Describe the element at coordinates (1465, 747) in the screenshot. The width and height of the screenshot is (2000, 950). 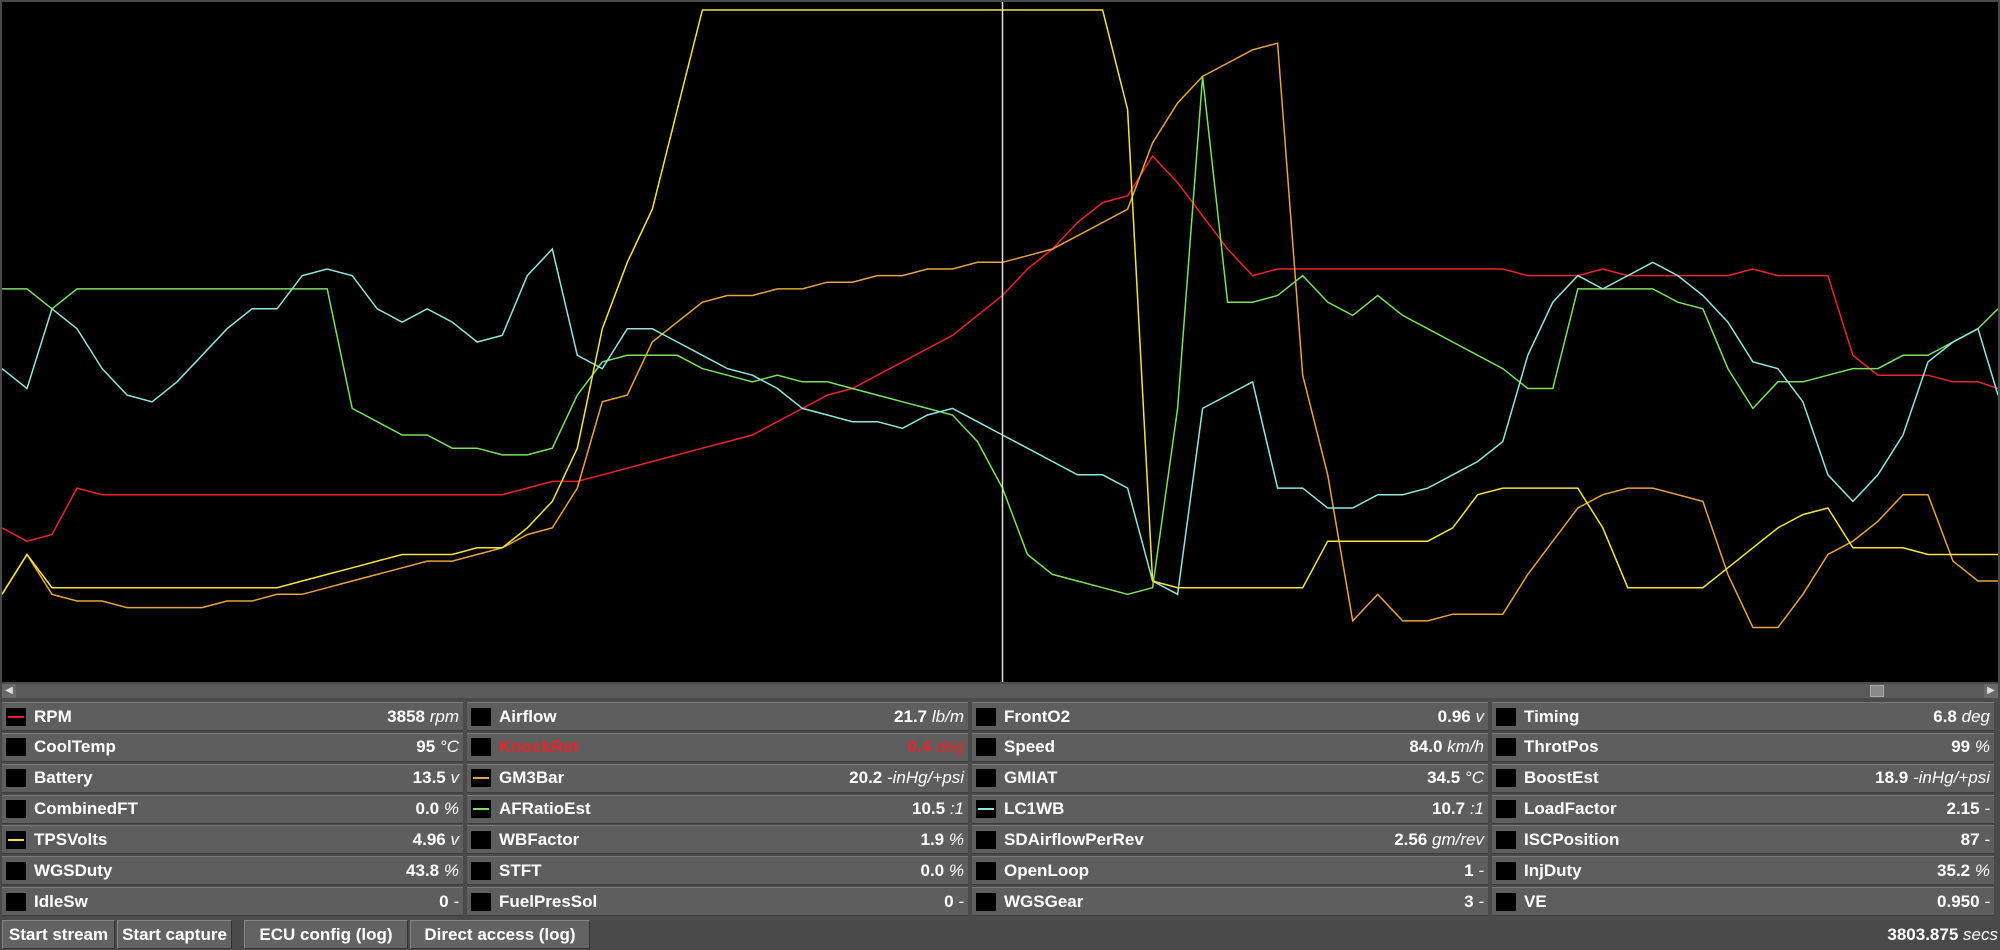
I see `param-unit: km/h` at that location.